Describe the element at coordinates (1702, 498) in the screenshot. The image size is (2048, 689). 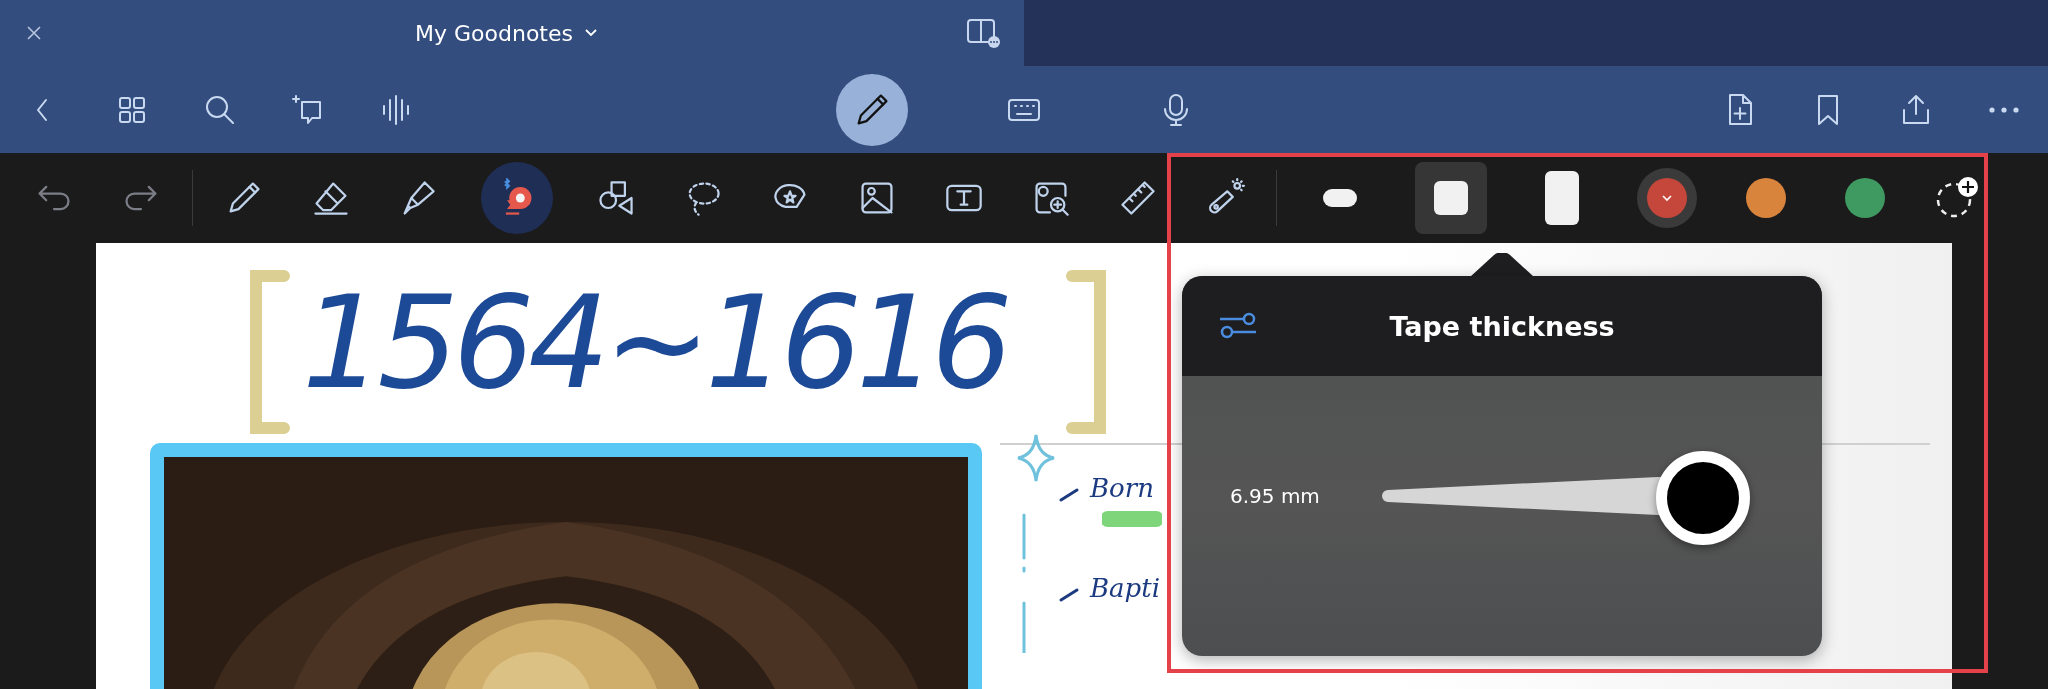
I see `slider-thumb` at that location.